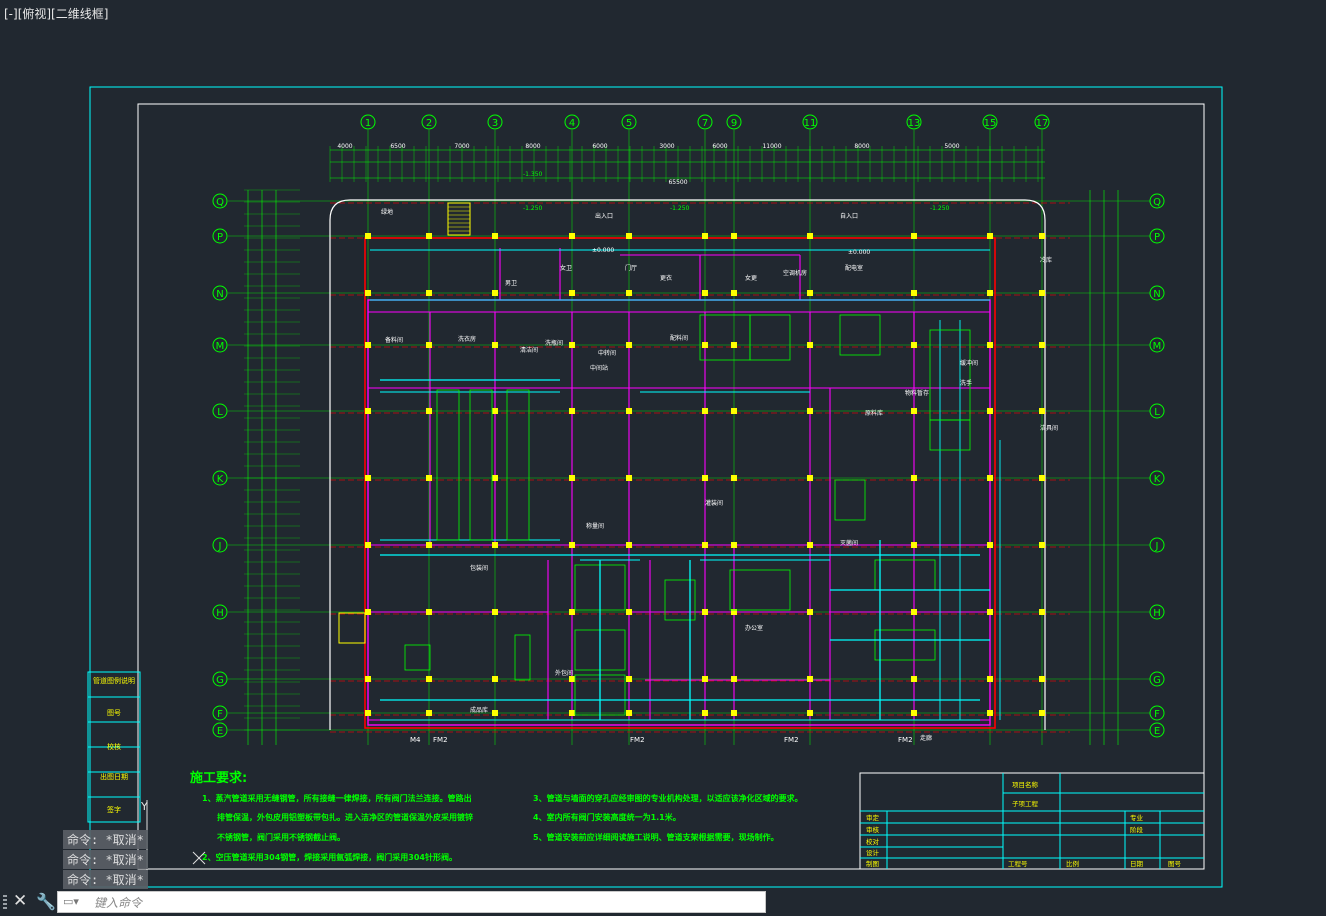 This screenshot has width=1326, height=916. Describe the element at coordinates (5, 903) in the screenshot. I see `grip-handle-icon` at that location.